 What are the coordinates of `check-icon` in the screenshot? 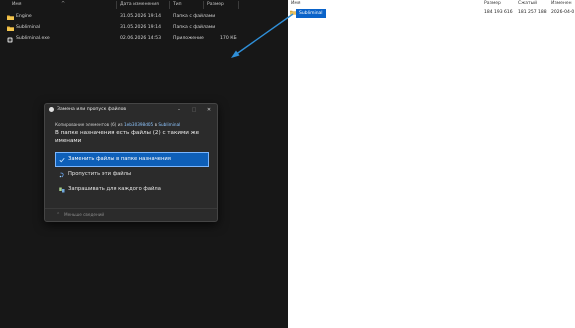 It's located at (62, 159).